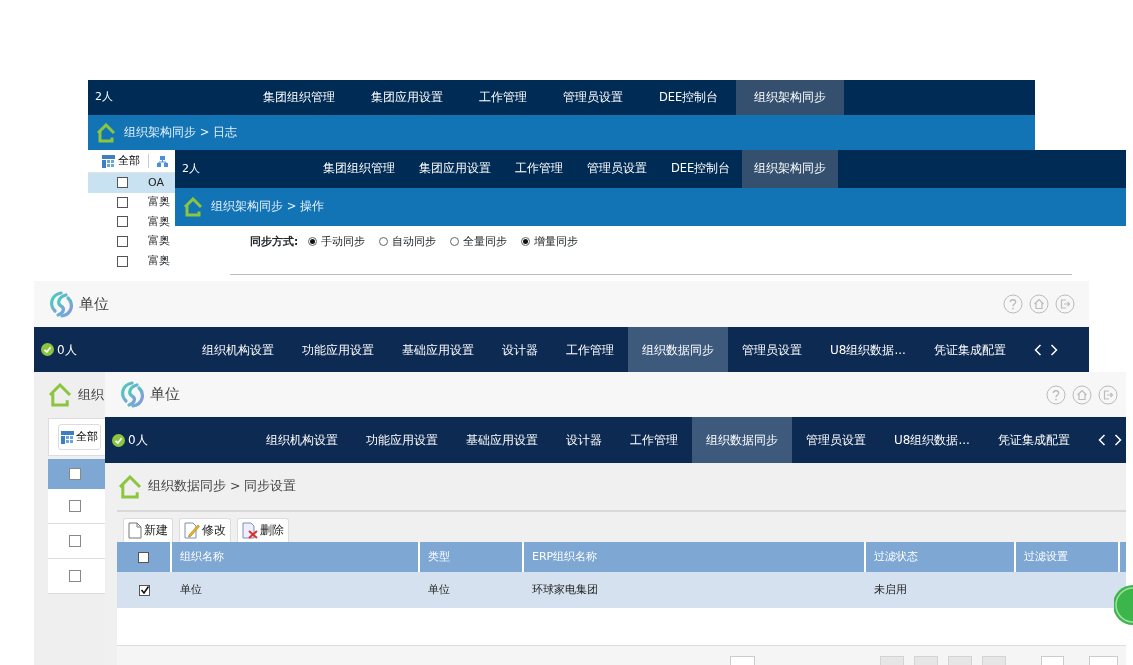  What do you see at coordinates (408, 242) in the screenshot?
I see `radio-option: 自动同步` at bounding box center [408, 242].